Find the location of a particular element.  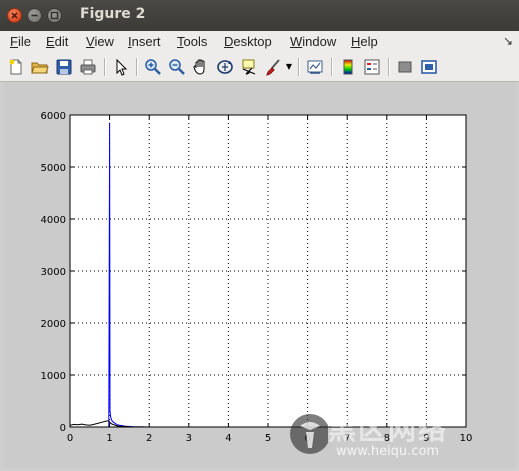

data-cursor-icon is located at coordinates (249, 67).